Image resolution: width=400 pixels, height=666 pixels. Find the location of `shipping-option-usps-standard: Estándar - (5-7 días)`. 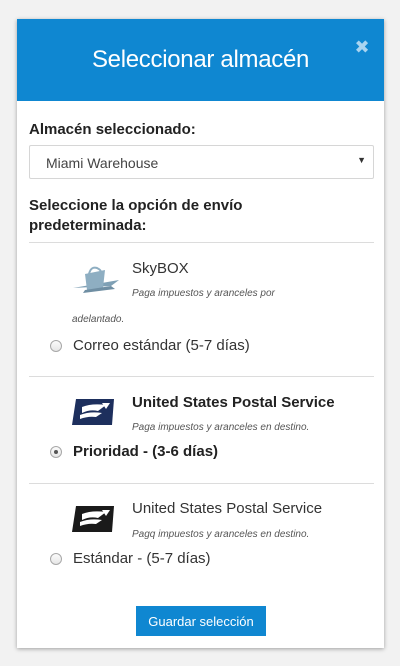

shipping-option-usps-standard: Estándar - (5-7 días) is located at coordinates (130, 558).